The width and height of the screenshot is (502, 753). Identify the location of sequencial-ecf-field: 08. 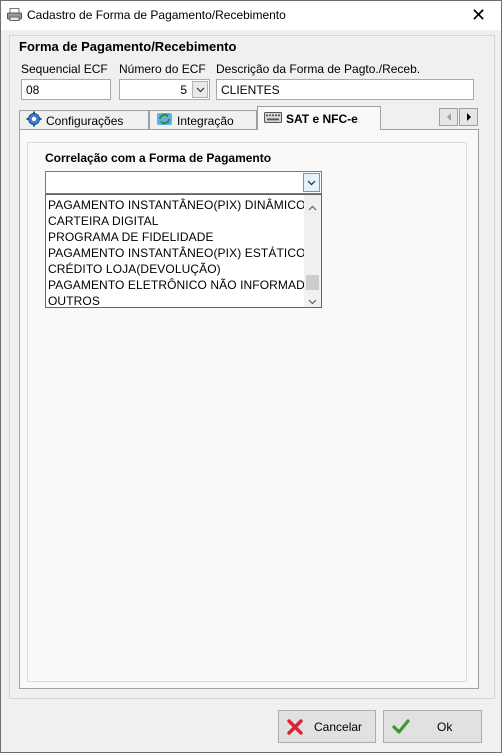
(66, 89).